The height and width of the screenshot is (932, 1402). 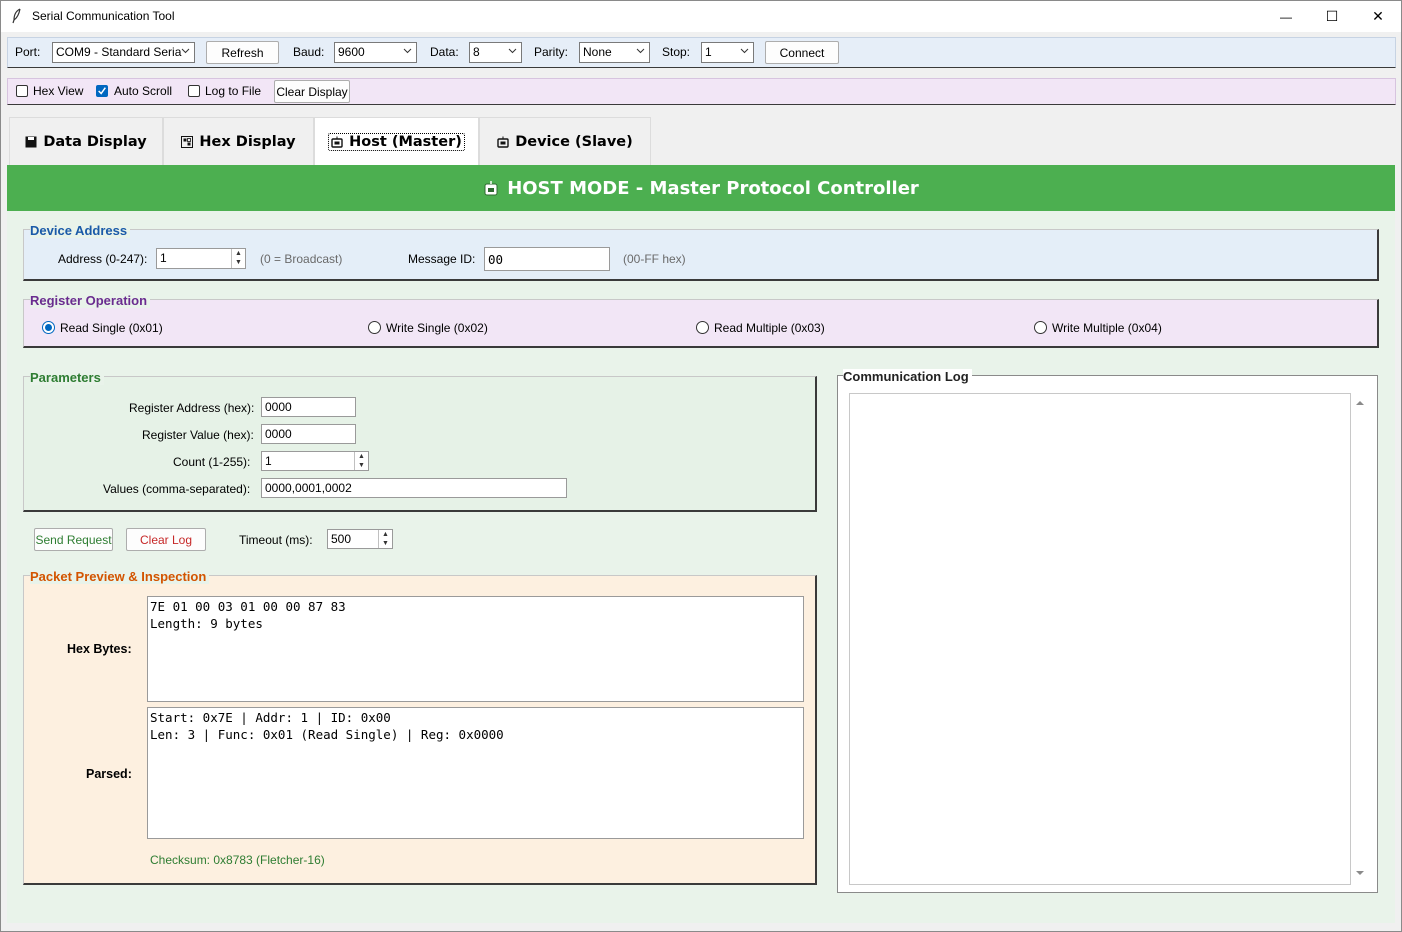 I want to click on read-single-radio, so click(x=48, y=327).